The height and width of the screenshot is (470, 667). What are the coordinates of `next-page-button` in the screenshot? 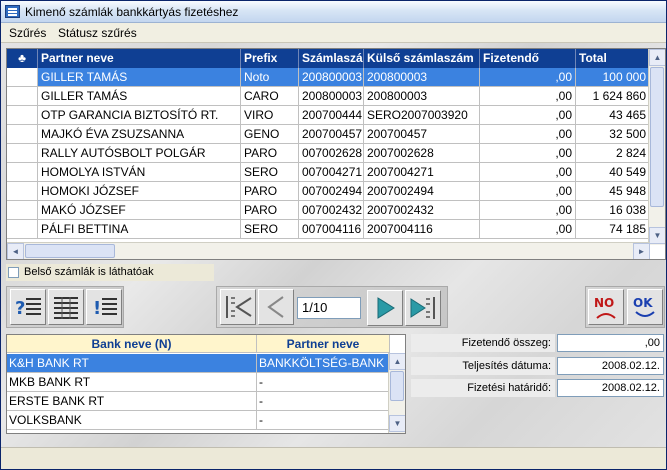 It's located at (385, 308).